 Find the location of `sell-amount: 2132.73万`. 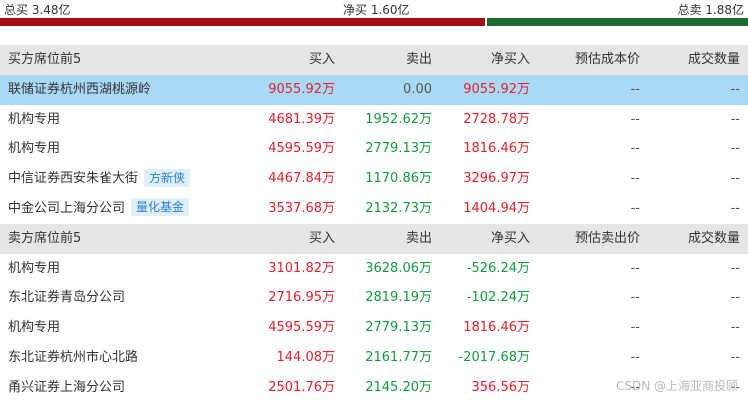

sell-amount: 2132.73万 is located at coordinates (398, 208).